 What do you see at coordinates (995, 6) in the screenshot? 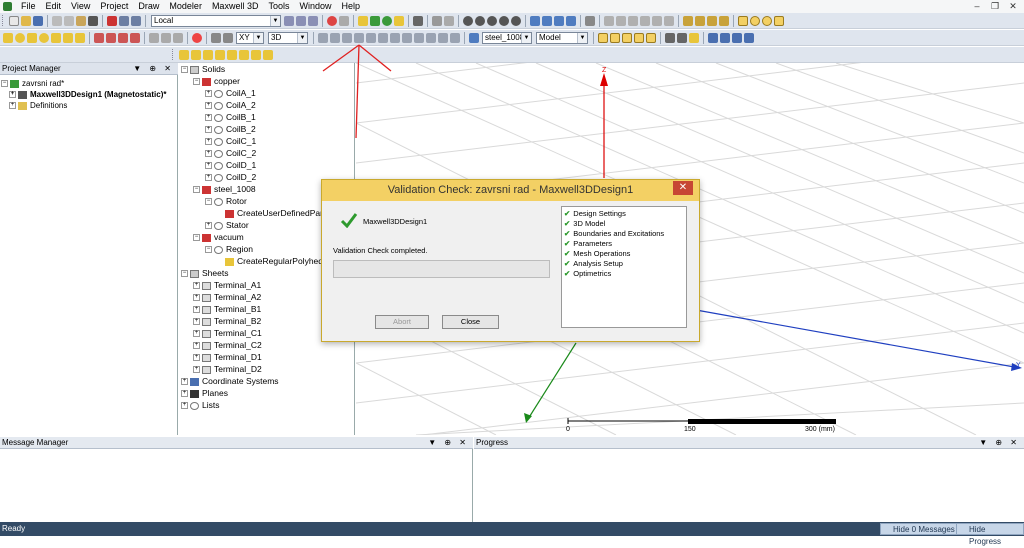
I see `restore-button: ❐` at bounding box center [995, 6].